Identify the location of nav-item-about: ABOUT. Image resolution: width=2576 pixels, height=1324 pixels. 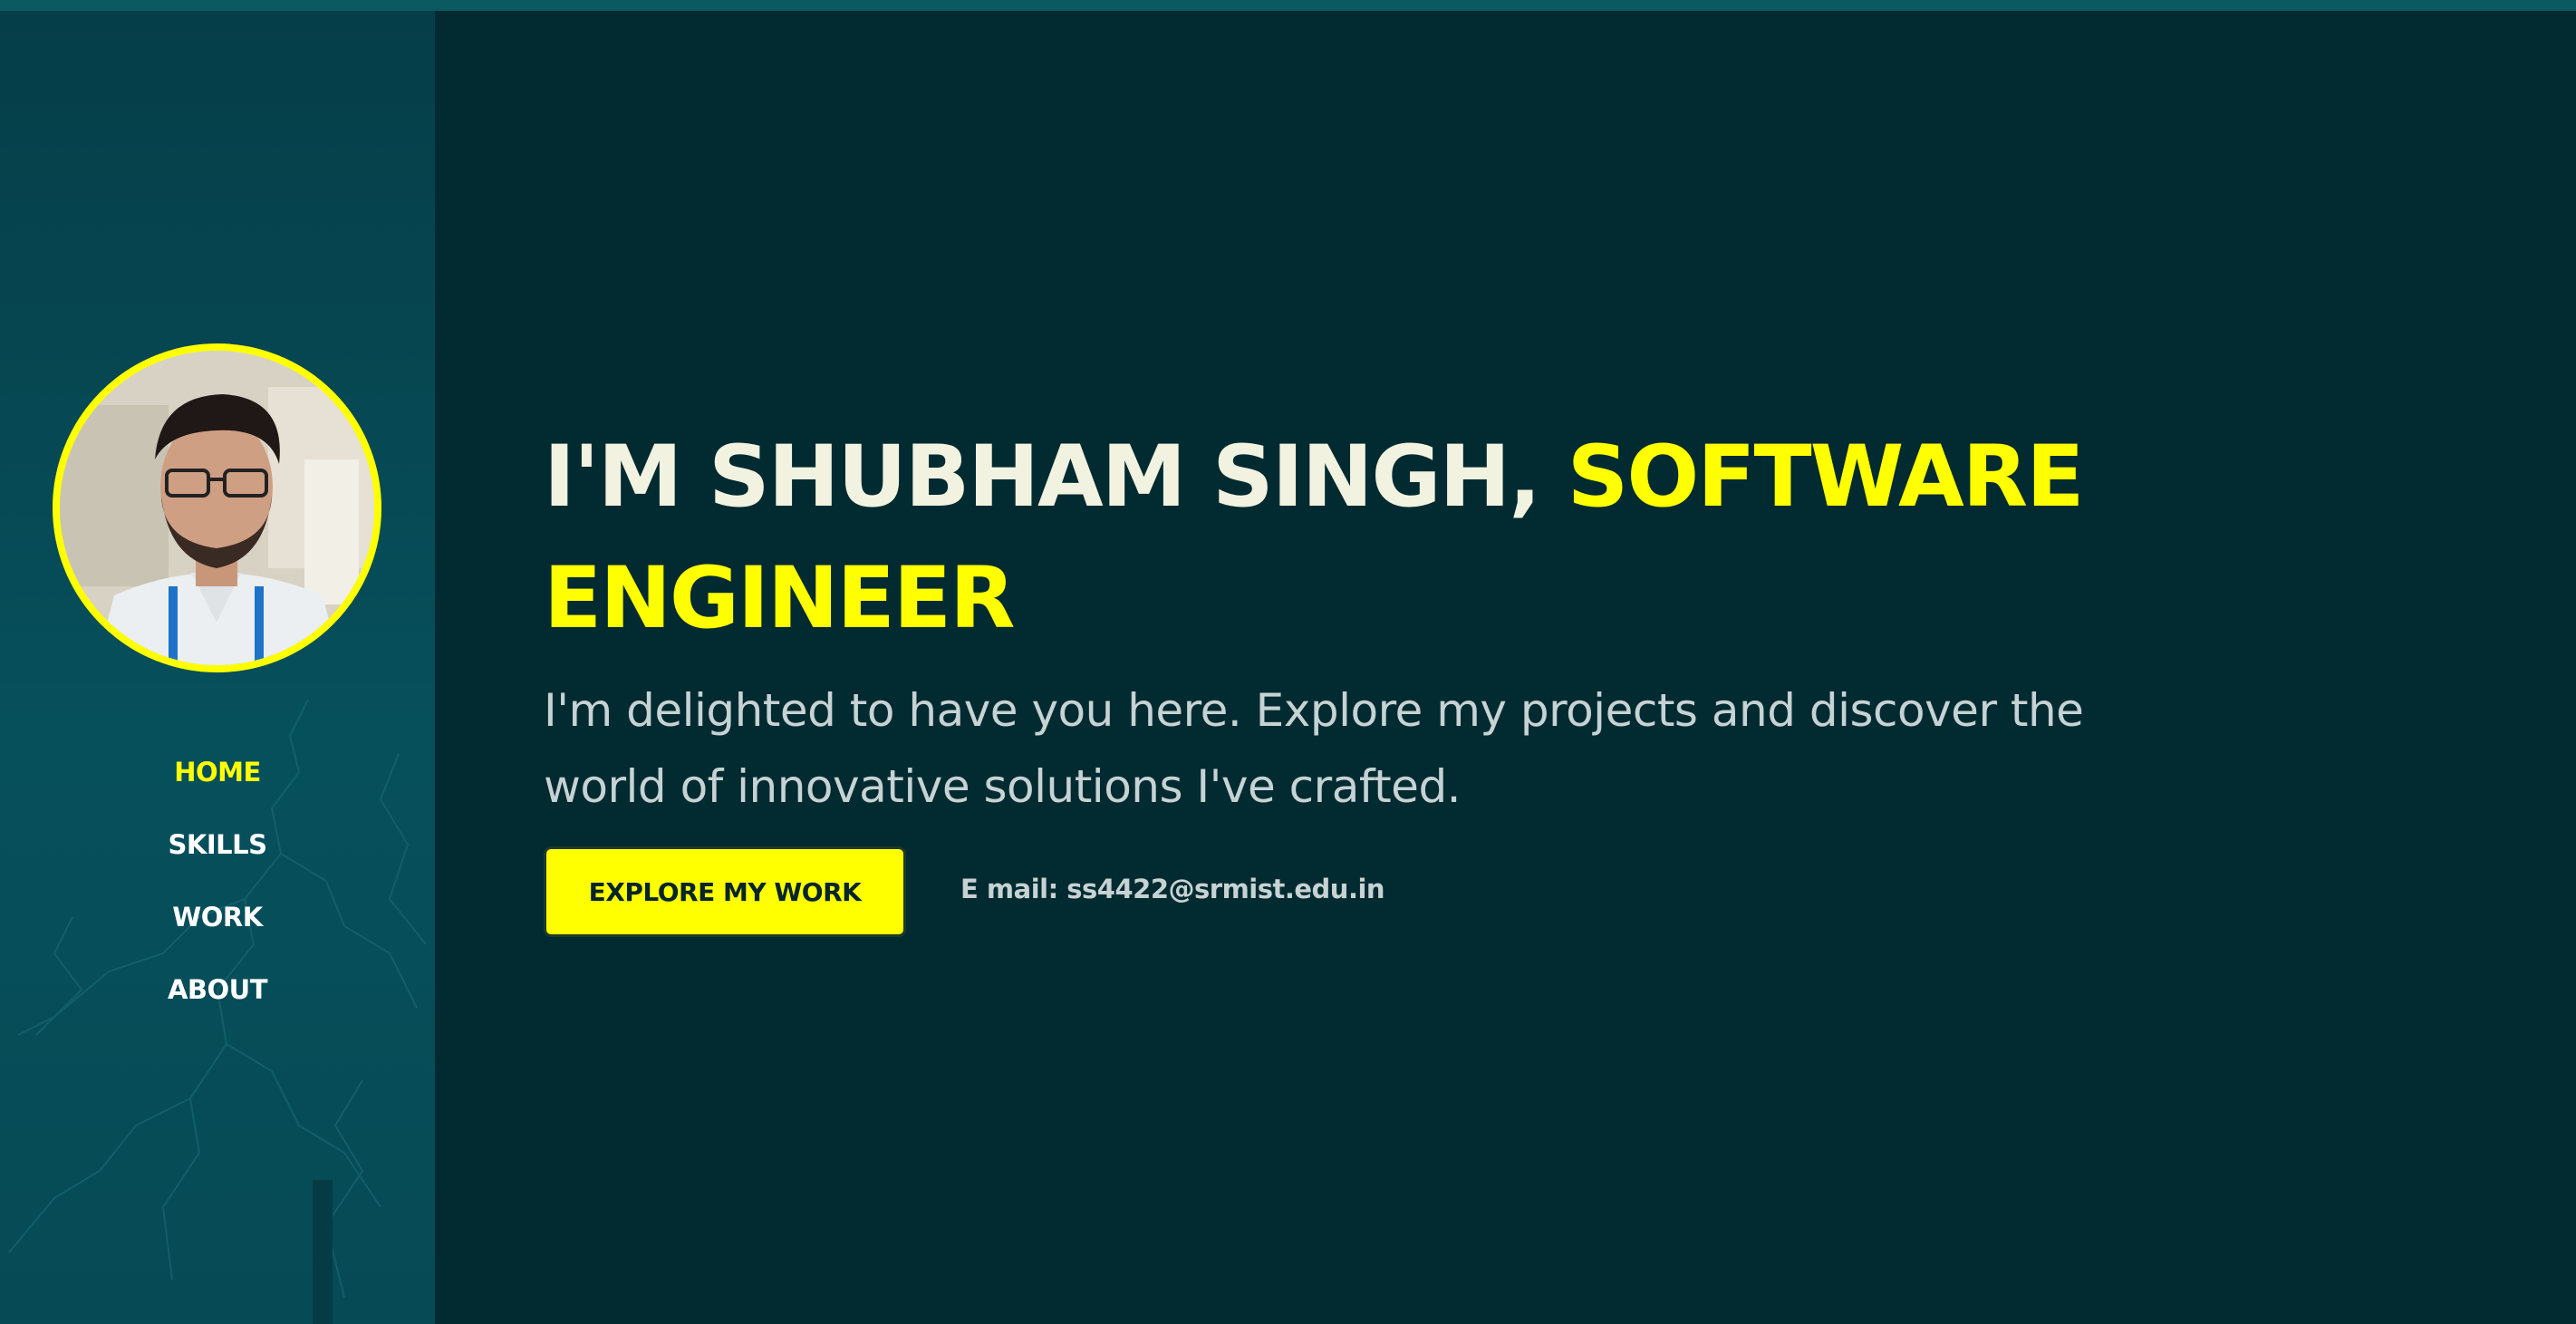
(217, 990).